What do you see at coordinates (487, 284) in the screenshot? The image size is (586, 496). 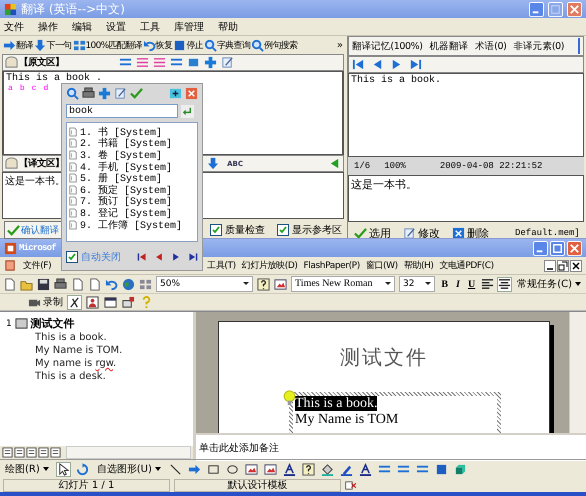 I see `align-left-icon` at bounding box center [487, 284].